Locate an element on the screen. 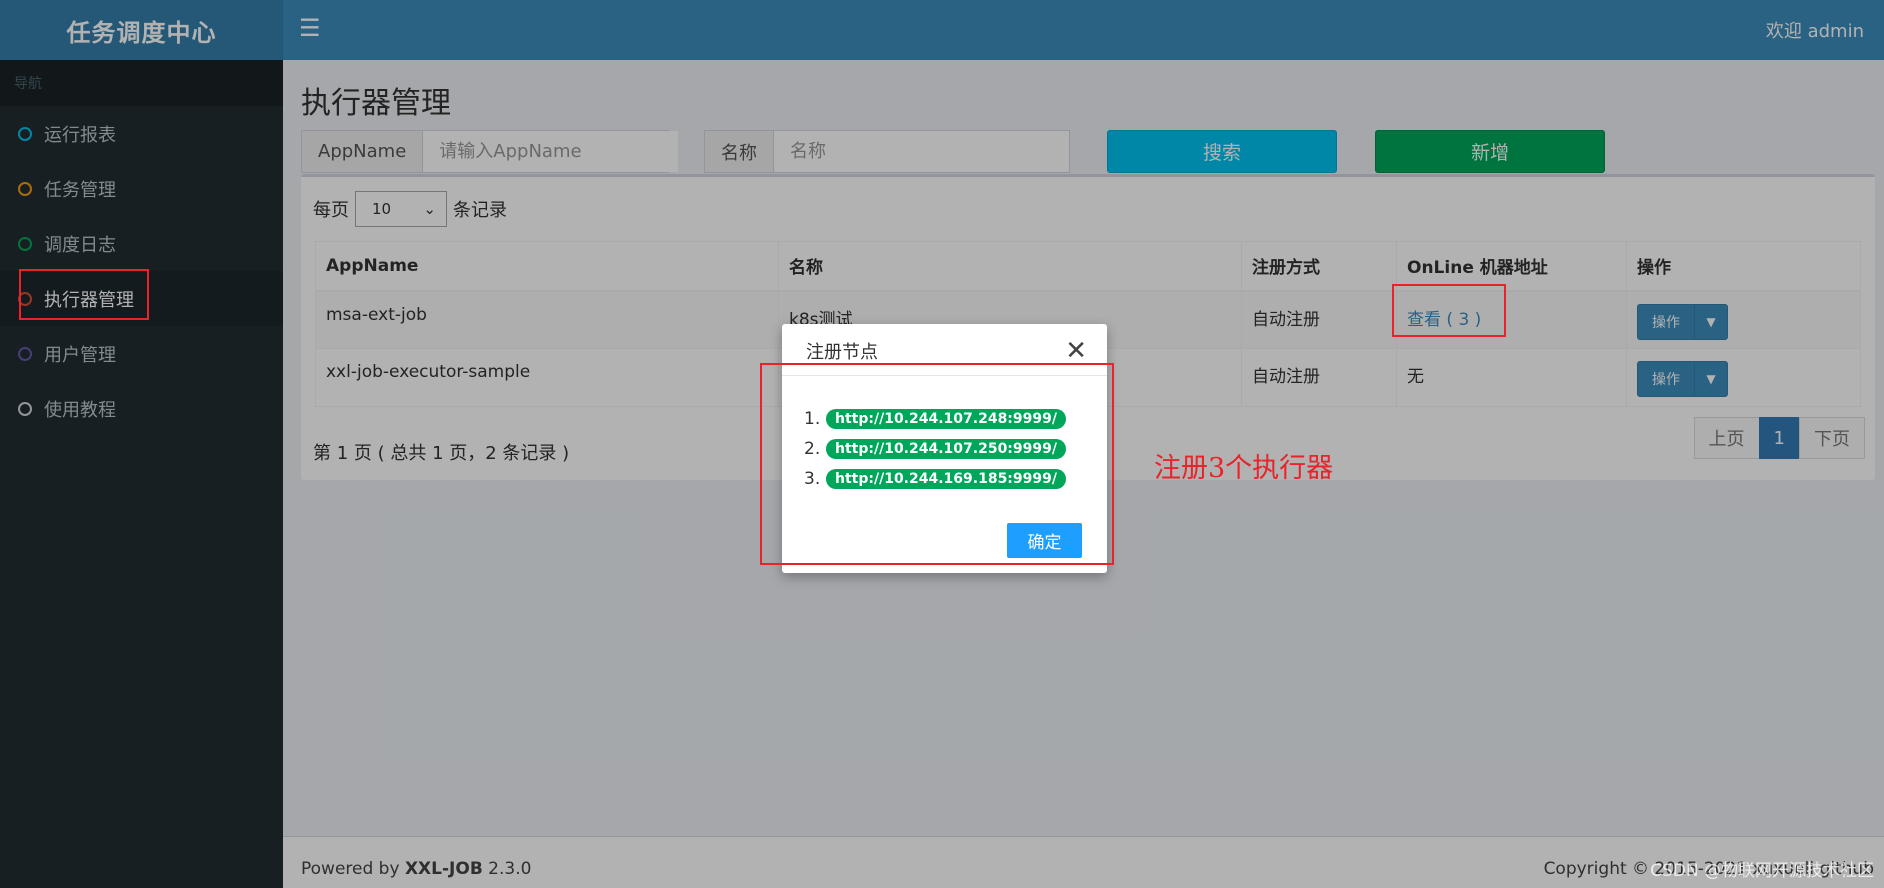 This screenshot has width=1884, height=888. modal-title: 注册节点 is located at coordinates (842, 352).